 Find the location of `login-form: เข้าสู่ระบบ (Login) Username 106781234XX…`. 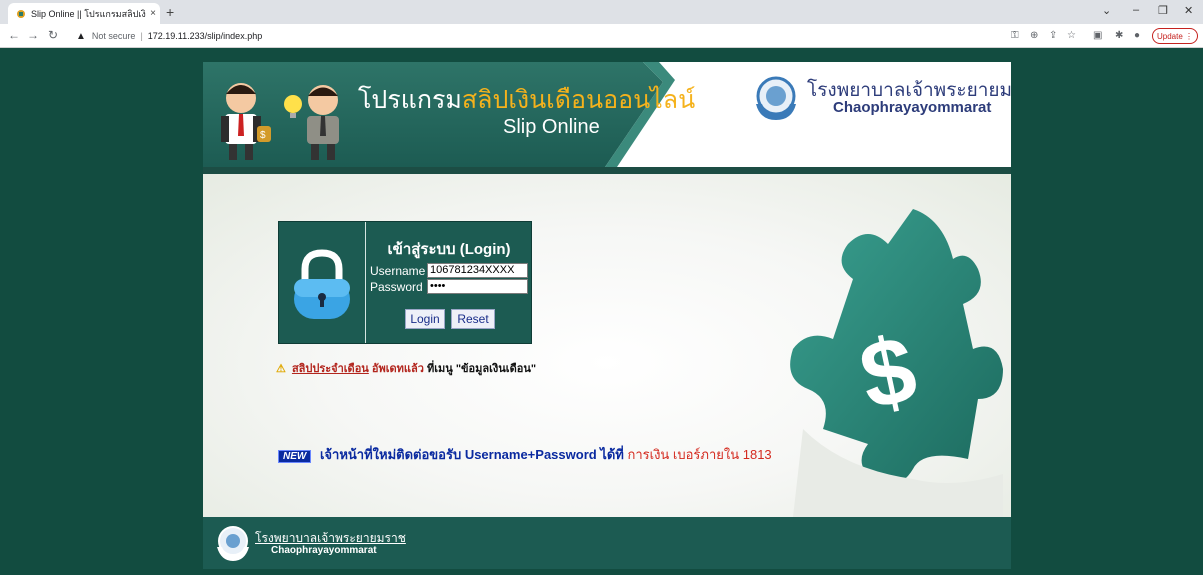

login-form: เข้าสู่ระบบ (Login) Username 106781234XX… is located at coordinates (449, 282).